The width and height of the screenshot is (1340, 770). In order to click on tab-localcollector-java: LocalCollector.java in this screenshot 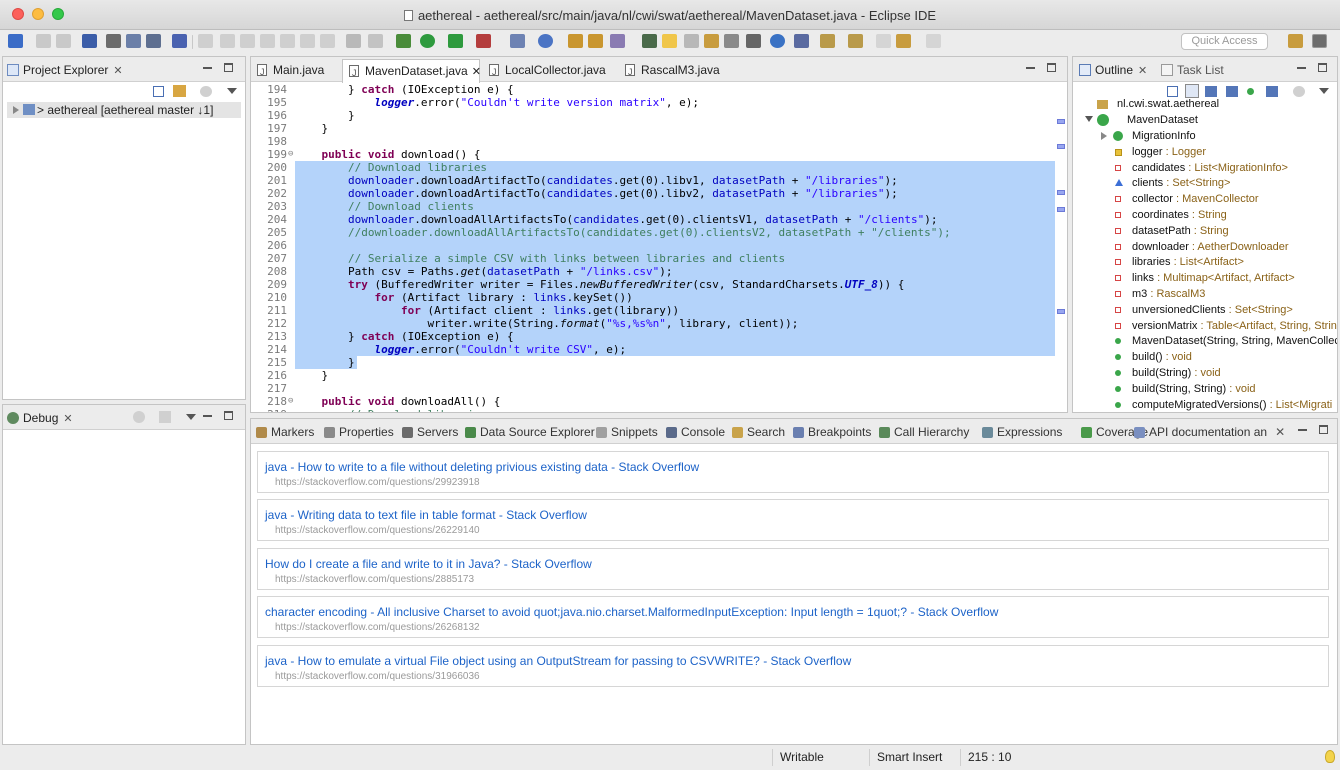, I will do `click(544, 71)`.